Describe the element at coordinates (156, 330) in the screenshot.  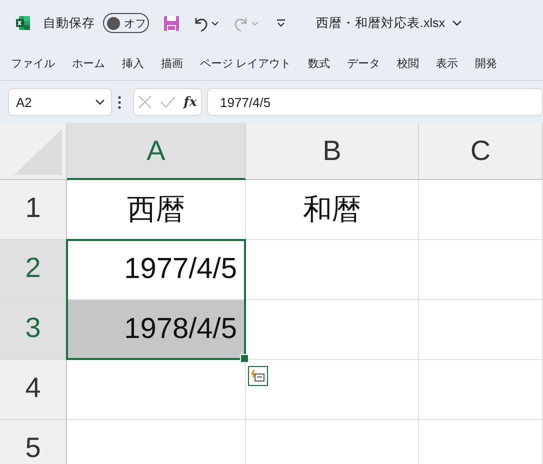
I see `table-cell: 1978/4/5` at that location.